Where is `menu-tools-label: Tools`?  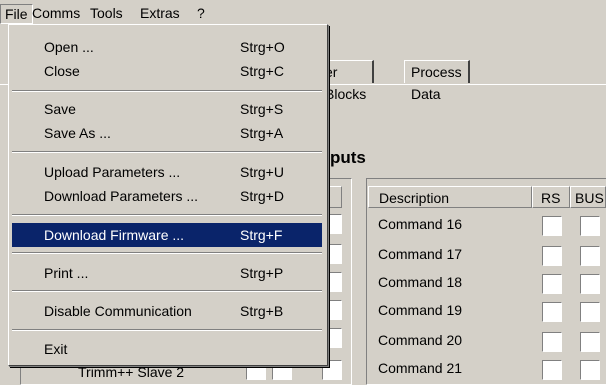
menu-tools-label: Tools is located at coordinates (106, 13).